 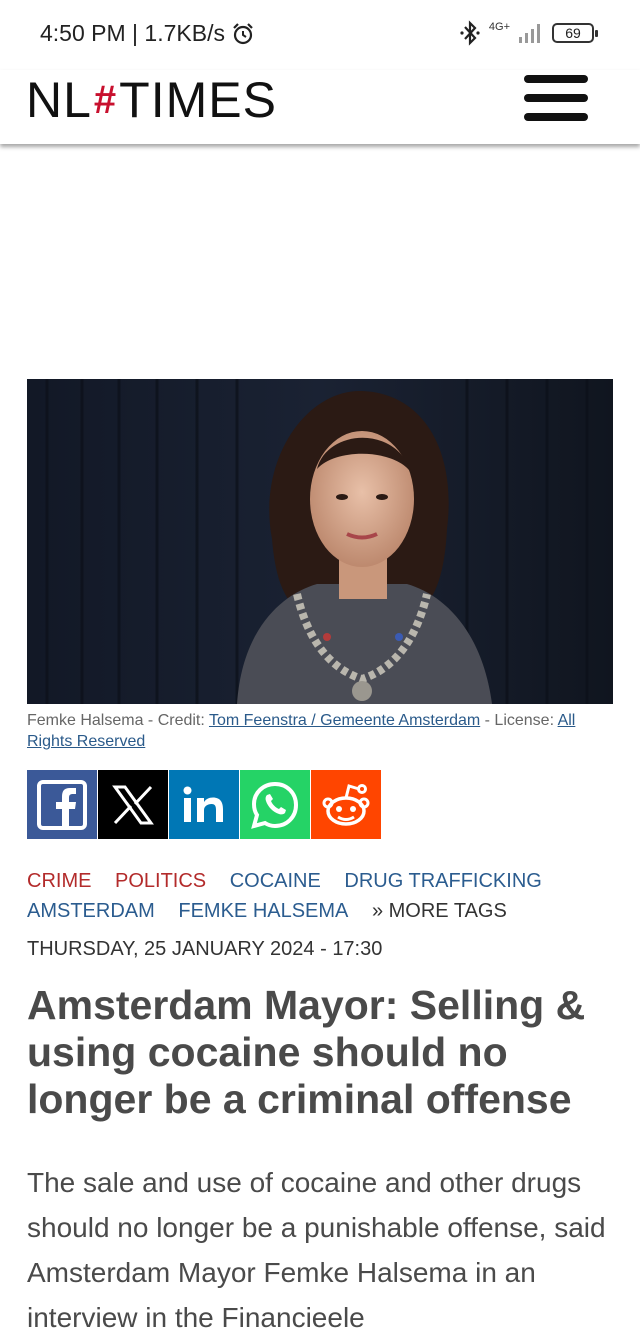 I want to click on whatsapp-icon, so click(x=275, y=805).